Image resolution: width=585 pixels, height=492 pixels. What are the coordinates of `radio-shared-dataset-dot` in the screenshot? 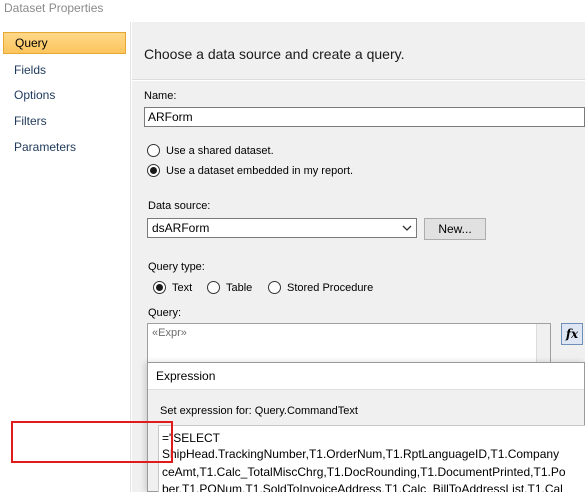 It's located at (153, 150).